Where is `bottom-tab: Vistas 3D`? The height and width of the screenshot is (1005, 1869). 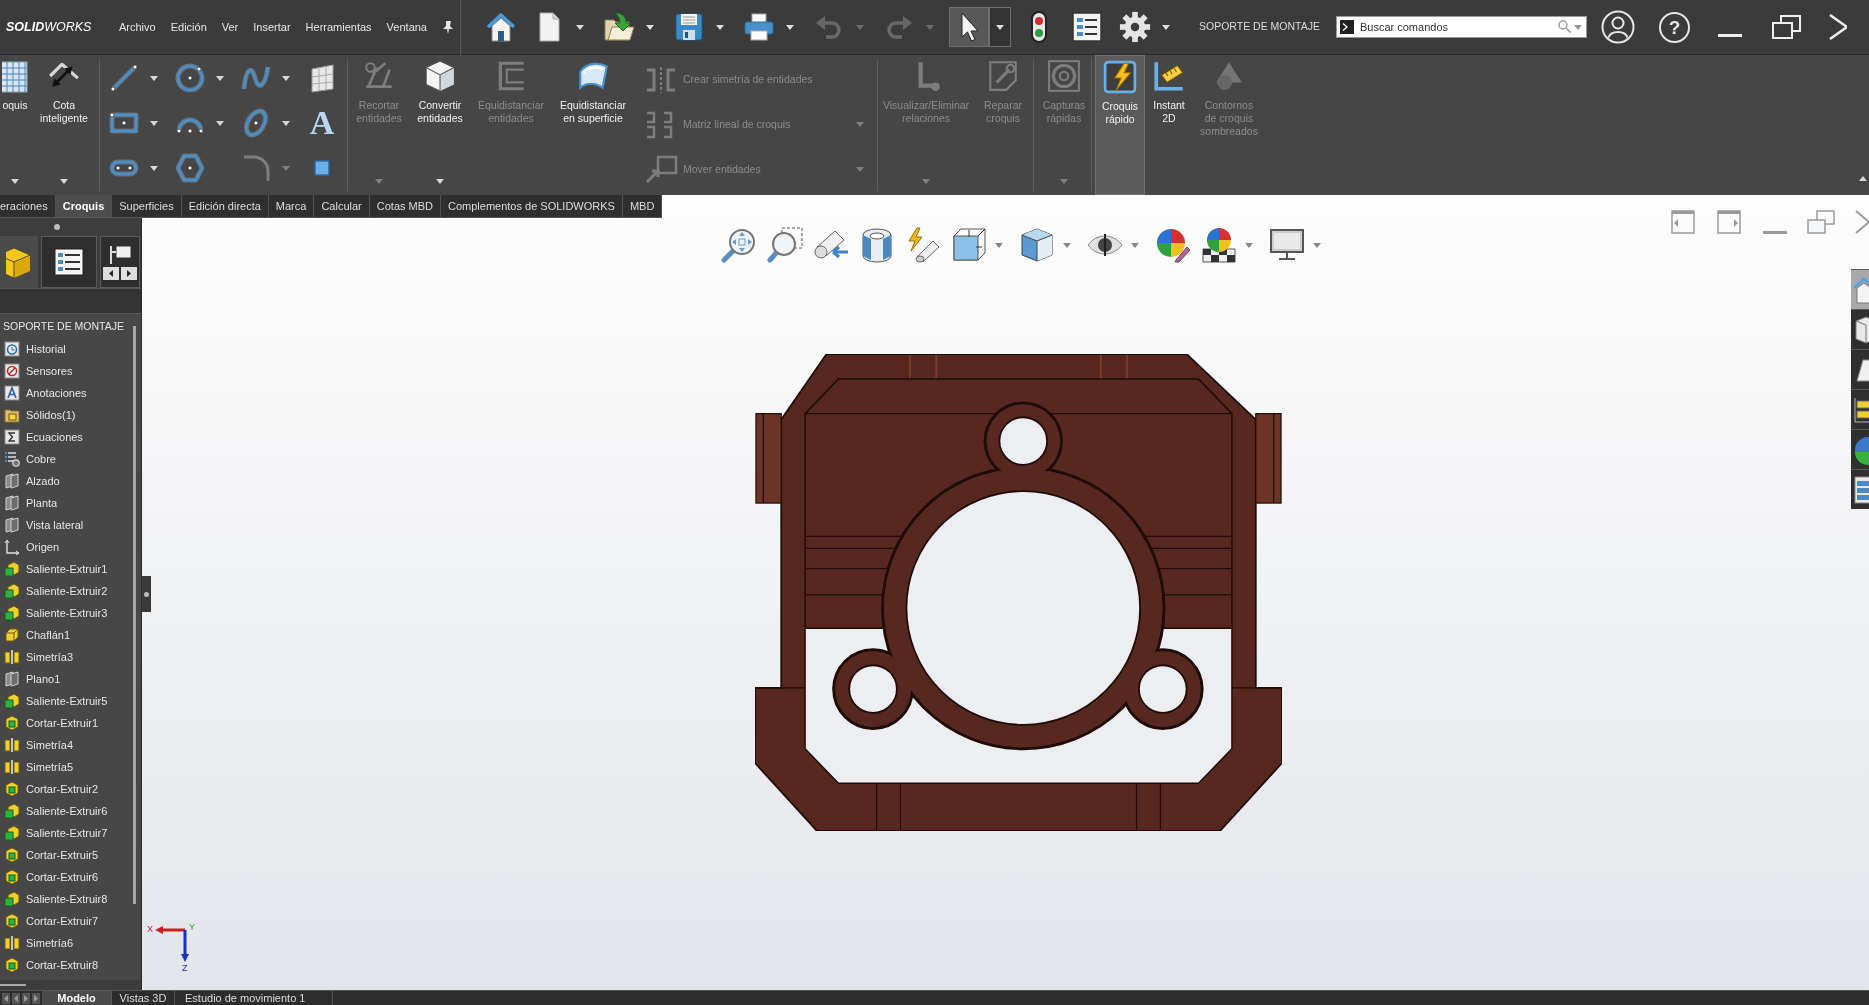 bottom-tab: Vistas 3D is located at coordinates (143, 998).